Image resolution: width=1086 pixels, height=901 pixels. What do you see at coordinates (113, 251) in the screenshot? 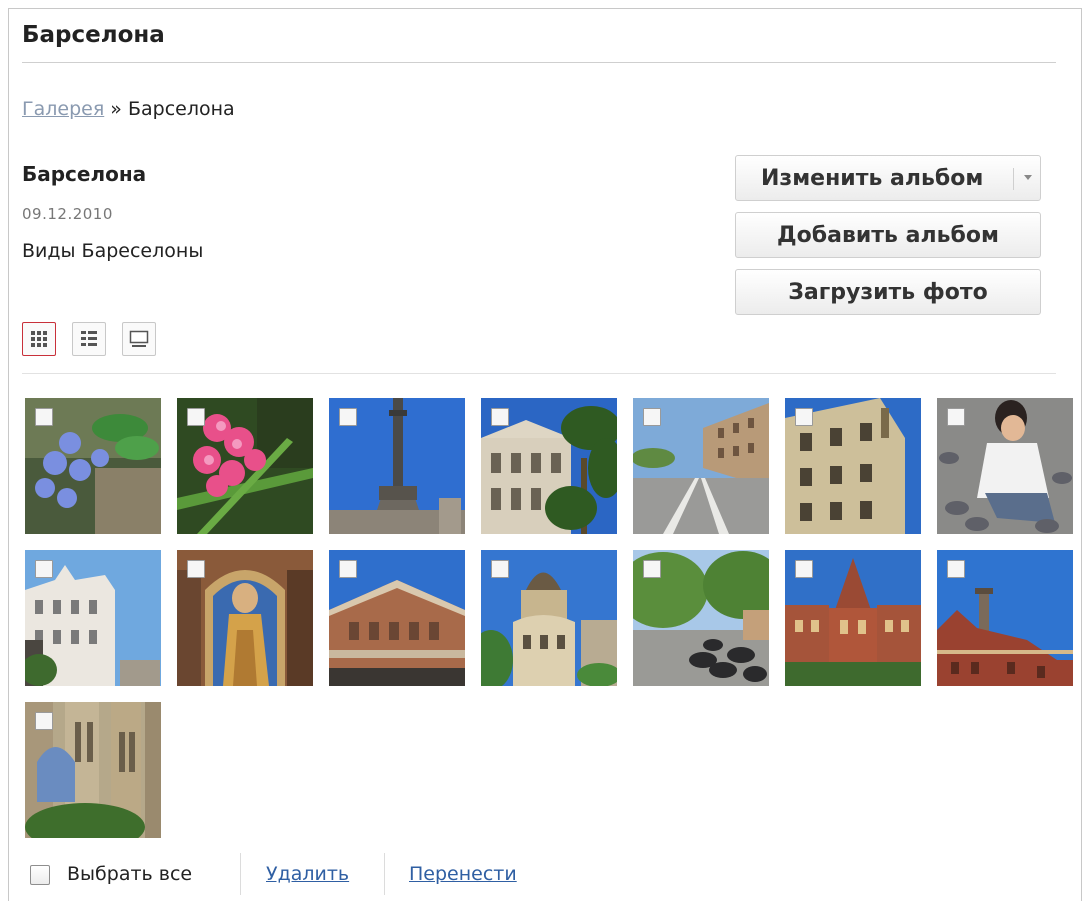
I see `album-description: Виды Бареселоны` at bounding box center [113, 251].